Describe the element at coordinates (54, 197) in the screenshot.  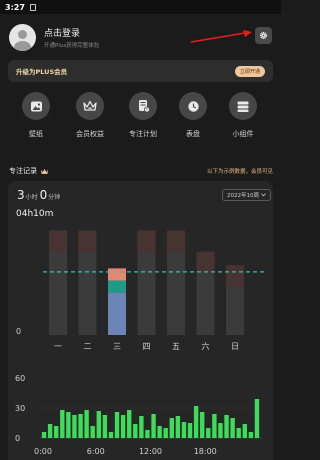
I see `minutes-unit: 分钟` at that location.